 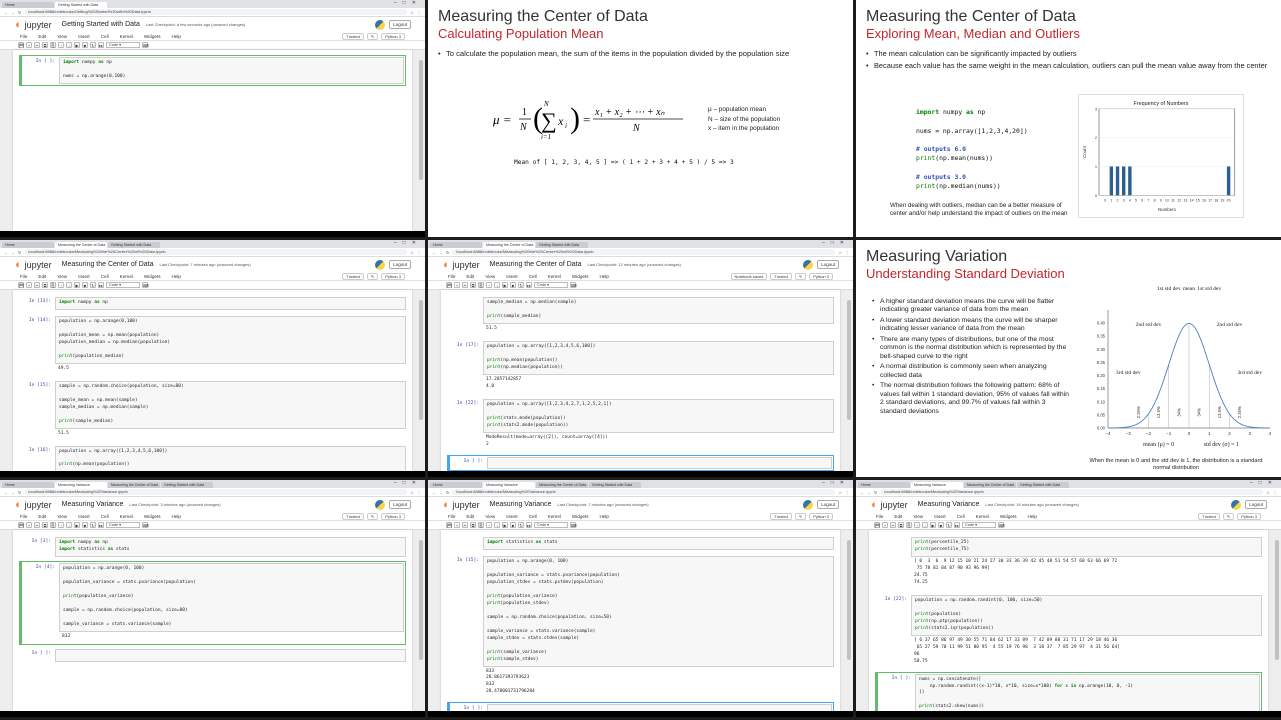 What do you see at coordinates (580, 276) in the screenshot?
I see `menu-widgets: Widgets` at bounding box center [580, 276].